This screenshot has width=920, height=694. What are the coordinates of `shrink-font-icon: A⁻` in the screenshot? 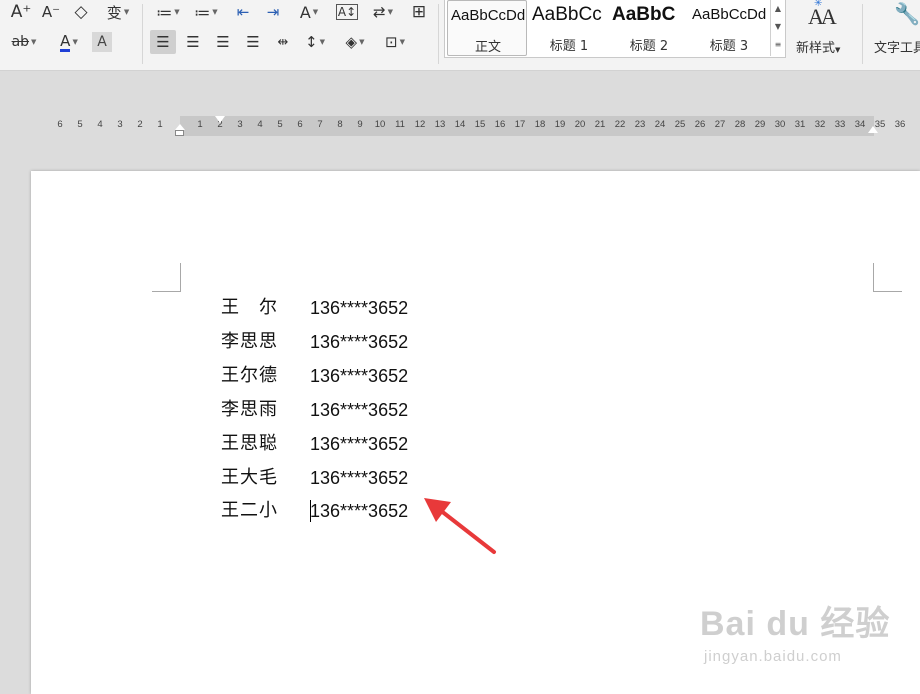 It's located at (51, 12).